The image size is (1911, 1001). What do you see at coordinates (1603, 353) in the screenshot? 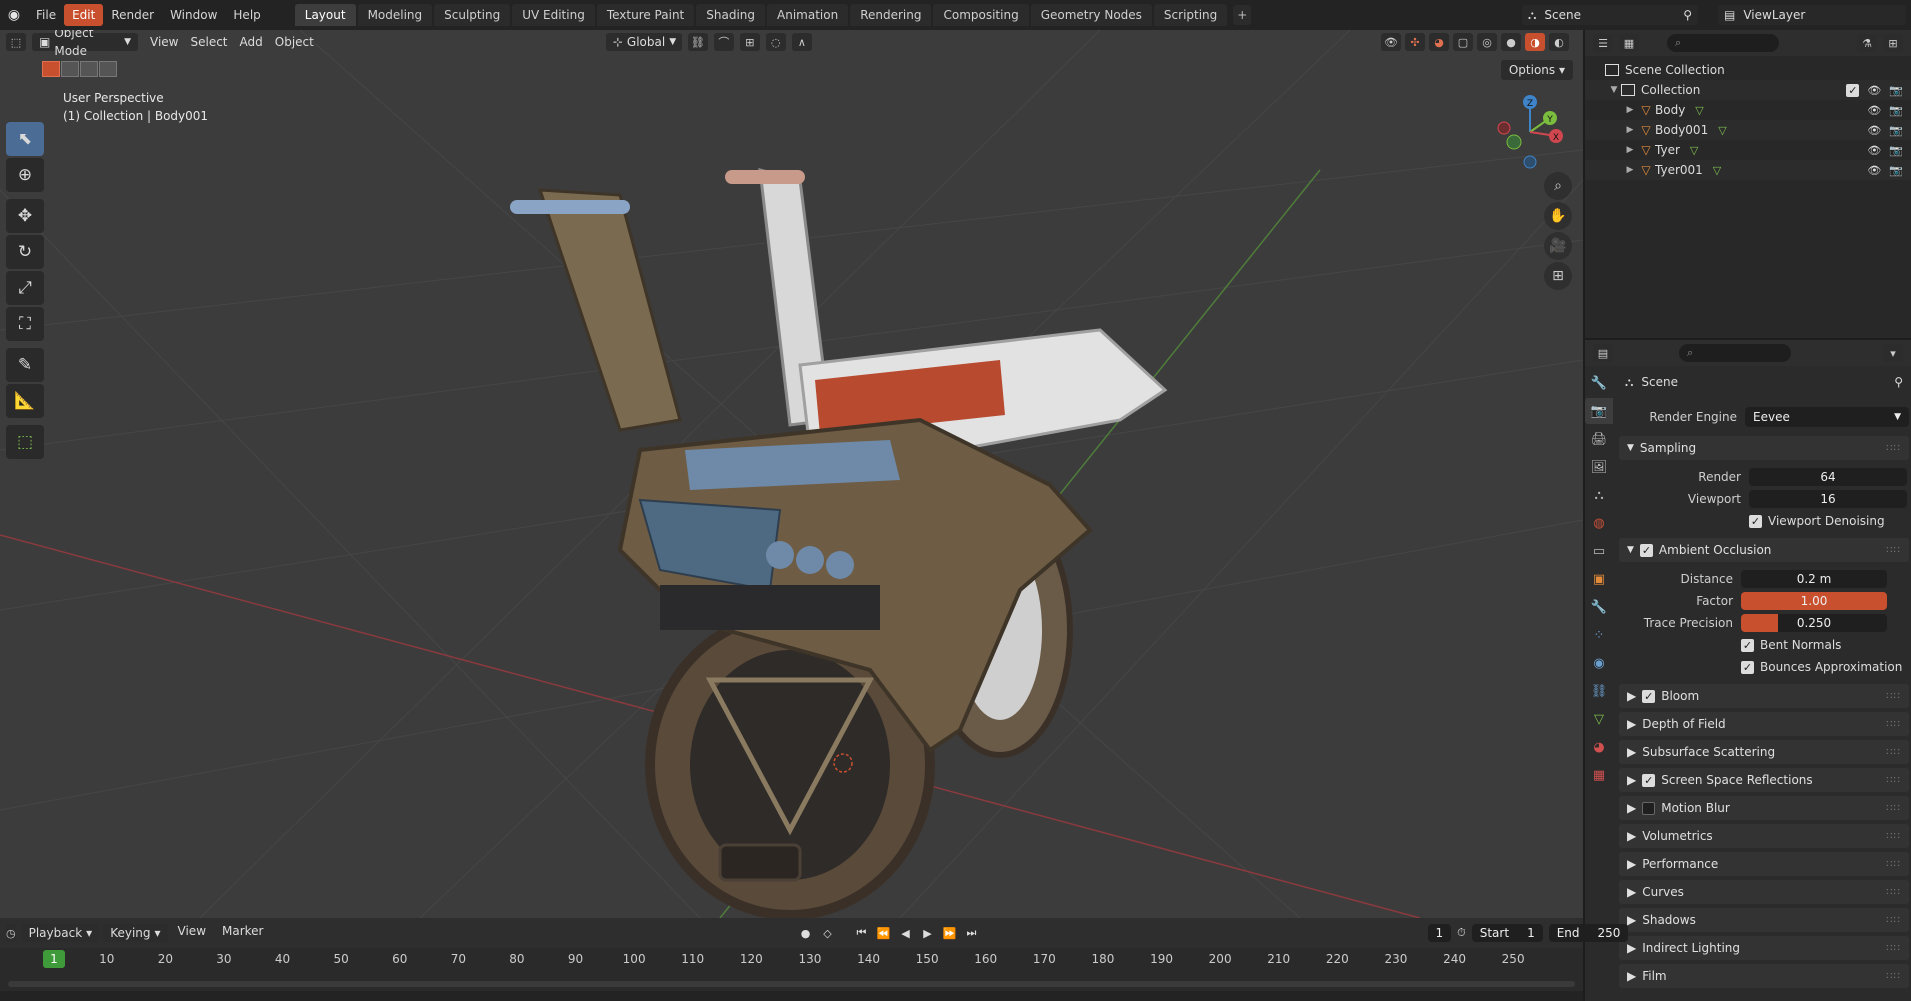
I see `properties-editor-icon: ▤` at bounding box center [1603, 353].